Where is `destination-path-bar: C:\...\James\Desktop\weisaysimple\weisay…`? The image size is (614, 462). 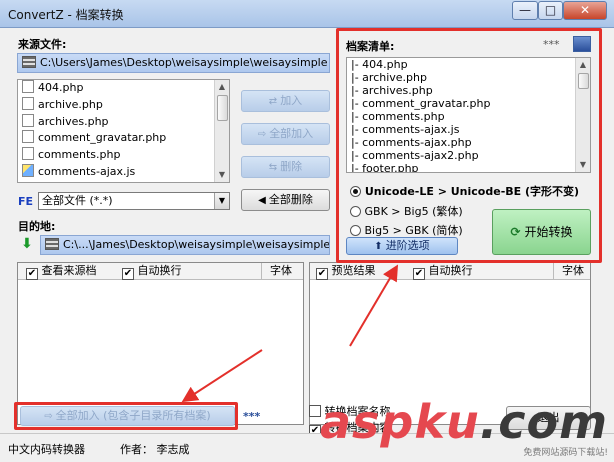
destination-path-bar: C:\...\James\Desktop\weisaysimple\weisay… is located at coordinates (185, 245).